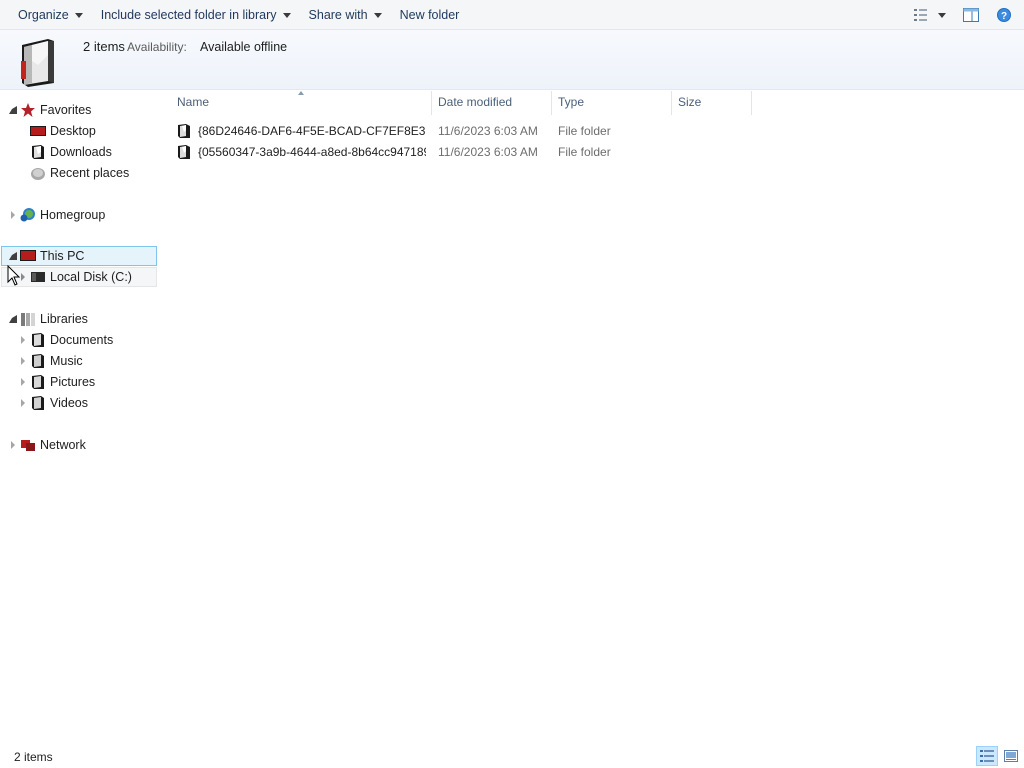 The height and width of the screenshot is (768, 1024). Describe the element at coordinates (90, 173) in the screenshot. I see `nav-recent-places-label: Recent places` at that location.